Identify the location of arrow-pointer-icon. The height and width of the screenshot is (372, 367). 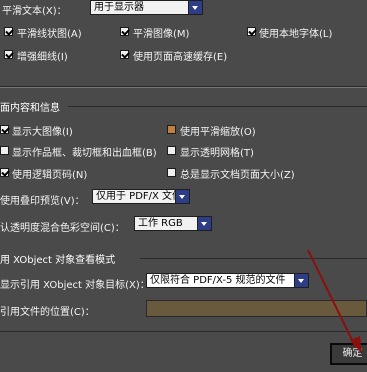
(334, 301).